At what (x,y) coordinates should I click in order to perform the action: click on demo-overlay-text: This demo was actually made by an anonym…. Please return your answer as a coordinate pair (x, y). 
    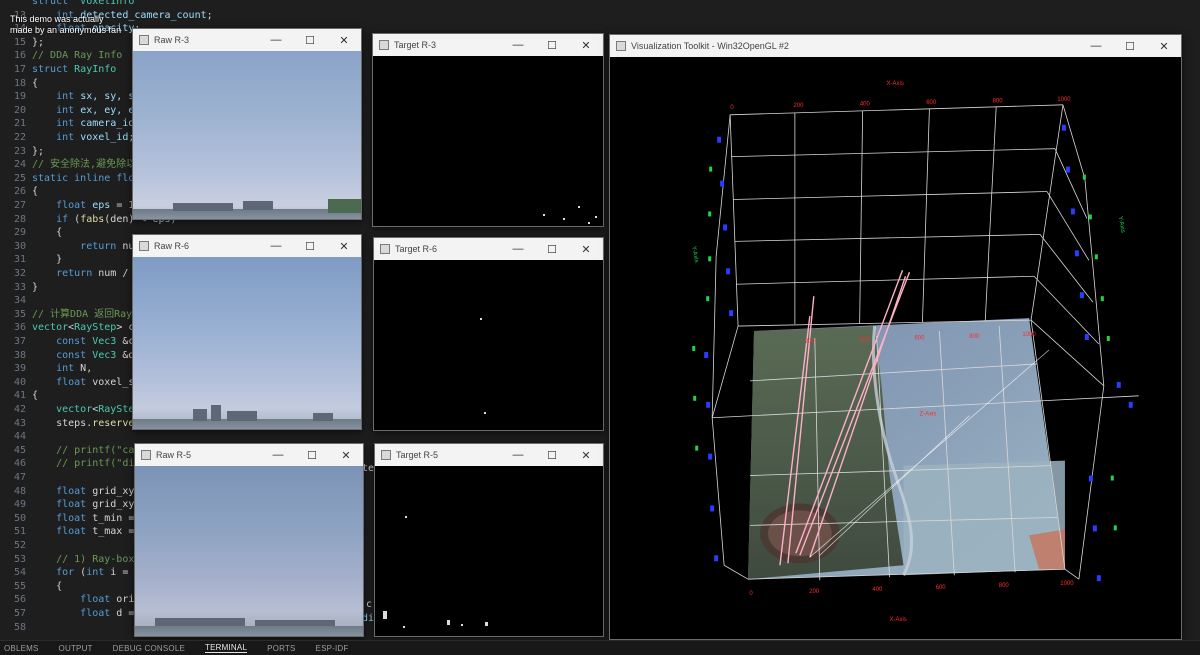
    Looking at the image, I should click on (65, 25).